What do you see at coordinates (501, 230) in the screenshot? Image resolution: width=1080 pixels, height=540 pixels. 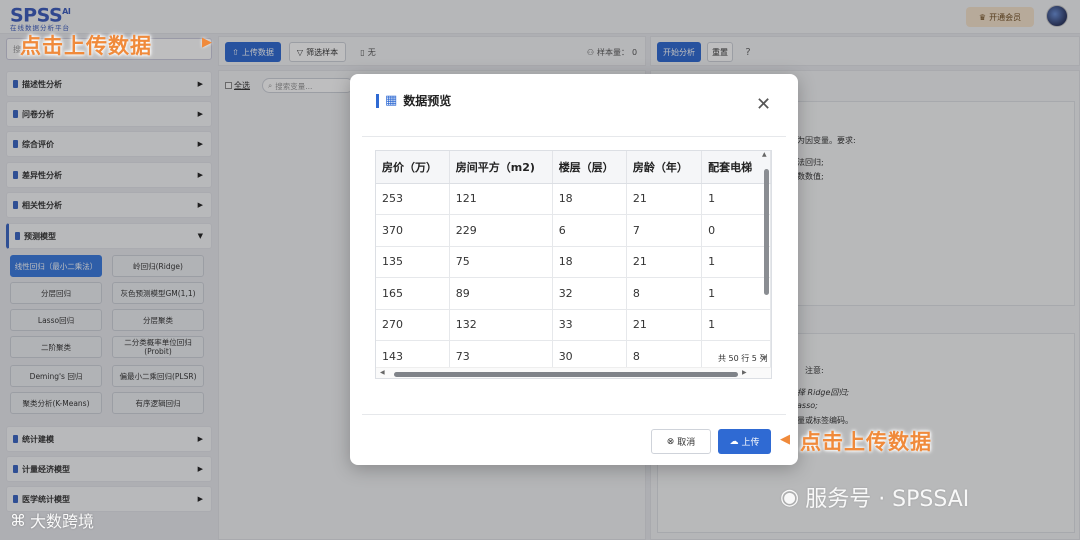 I see `table-cell: 229` at bounding box center [501, 230].